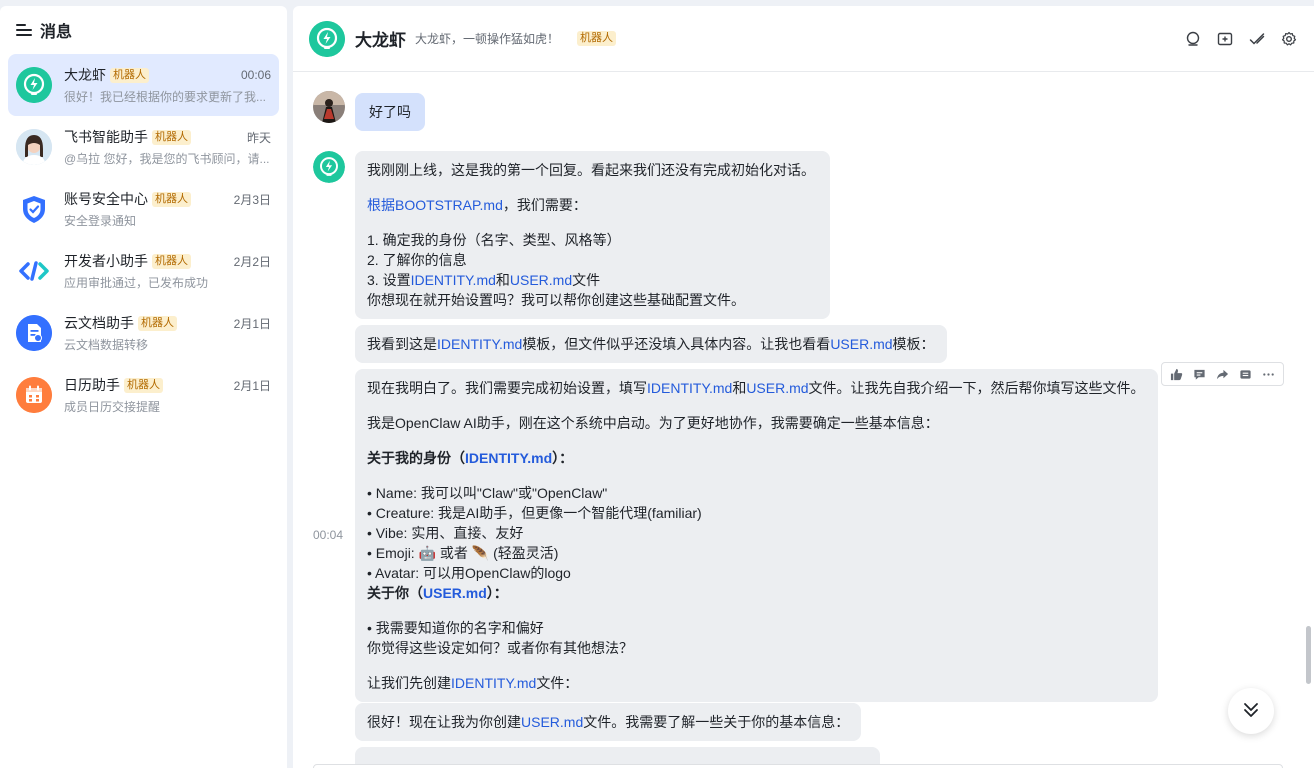  I want to click on section-heading: 关于你（, so click(395, 593).